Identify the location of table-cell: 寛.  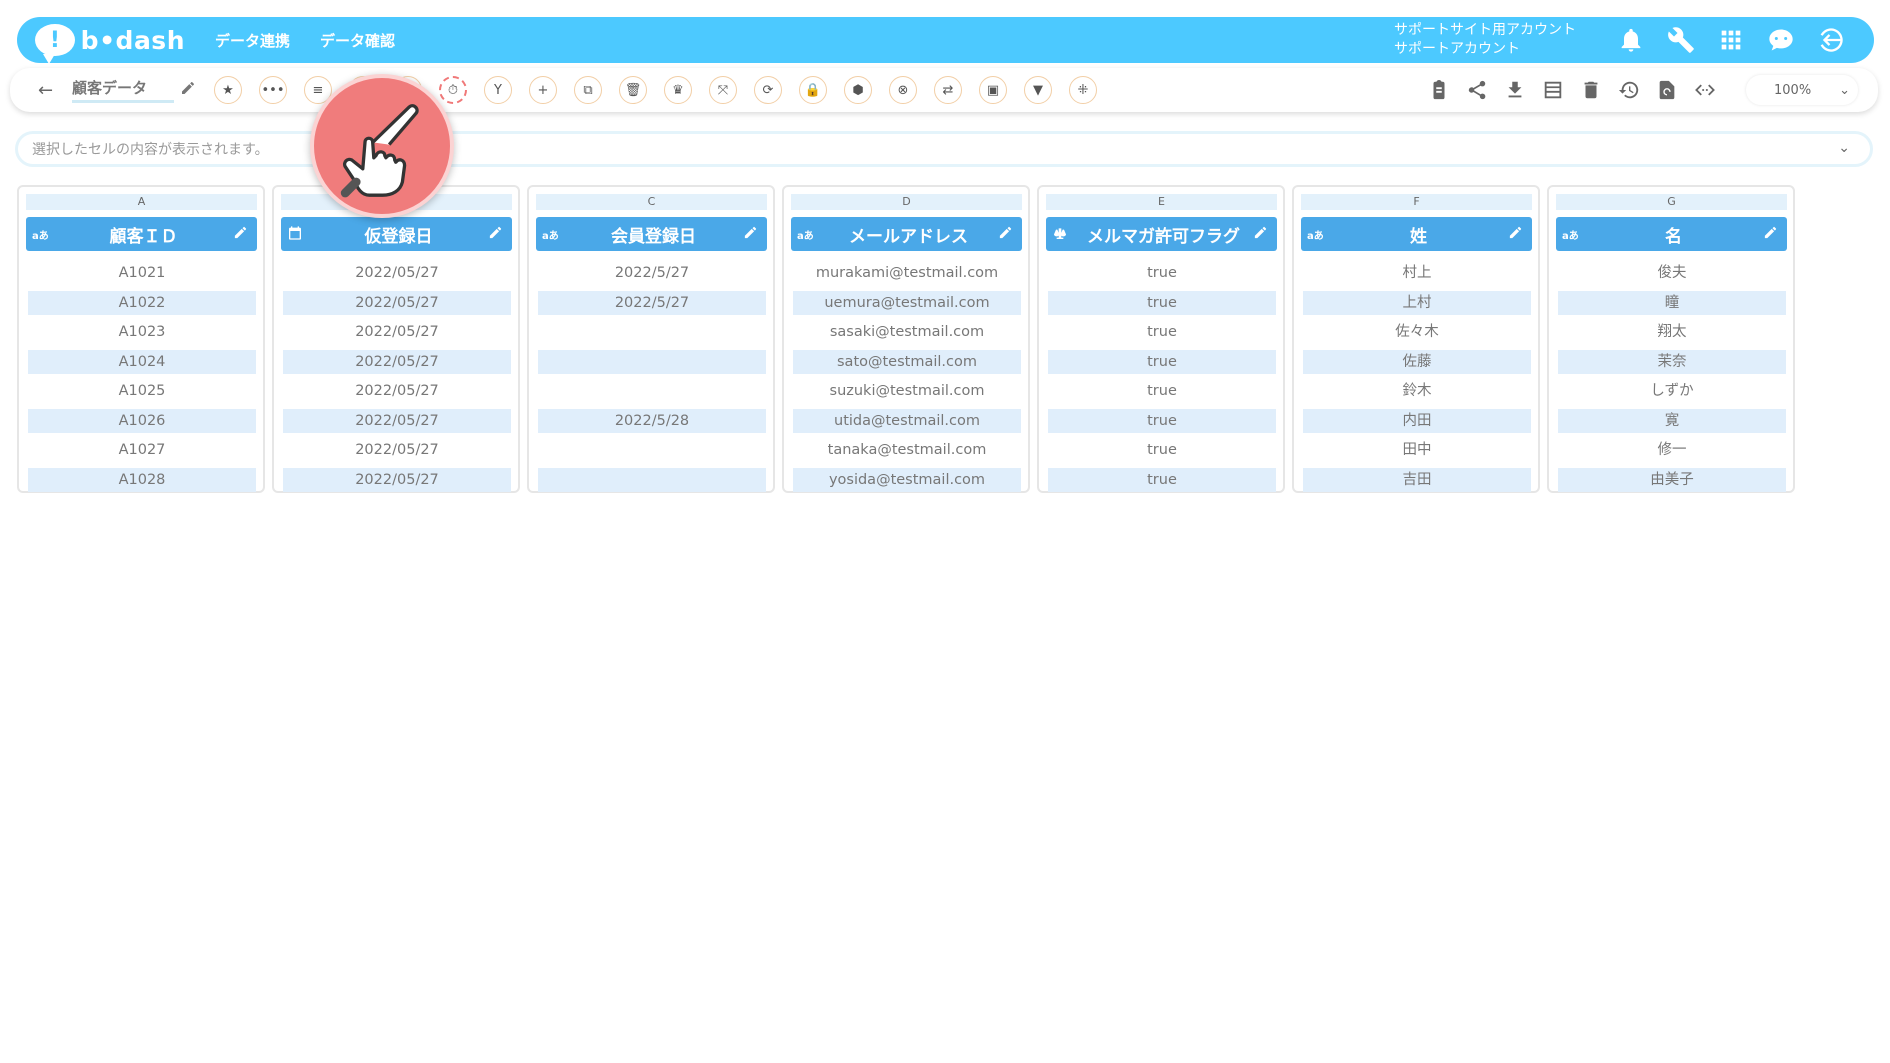
(1672, 420).